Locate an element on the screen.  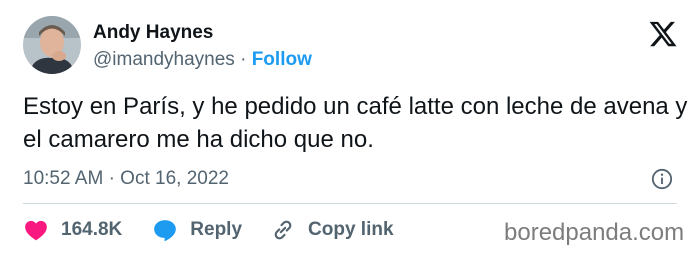
divider is located at coordinates (350, 203).